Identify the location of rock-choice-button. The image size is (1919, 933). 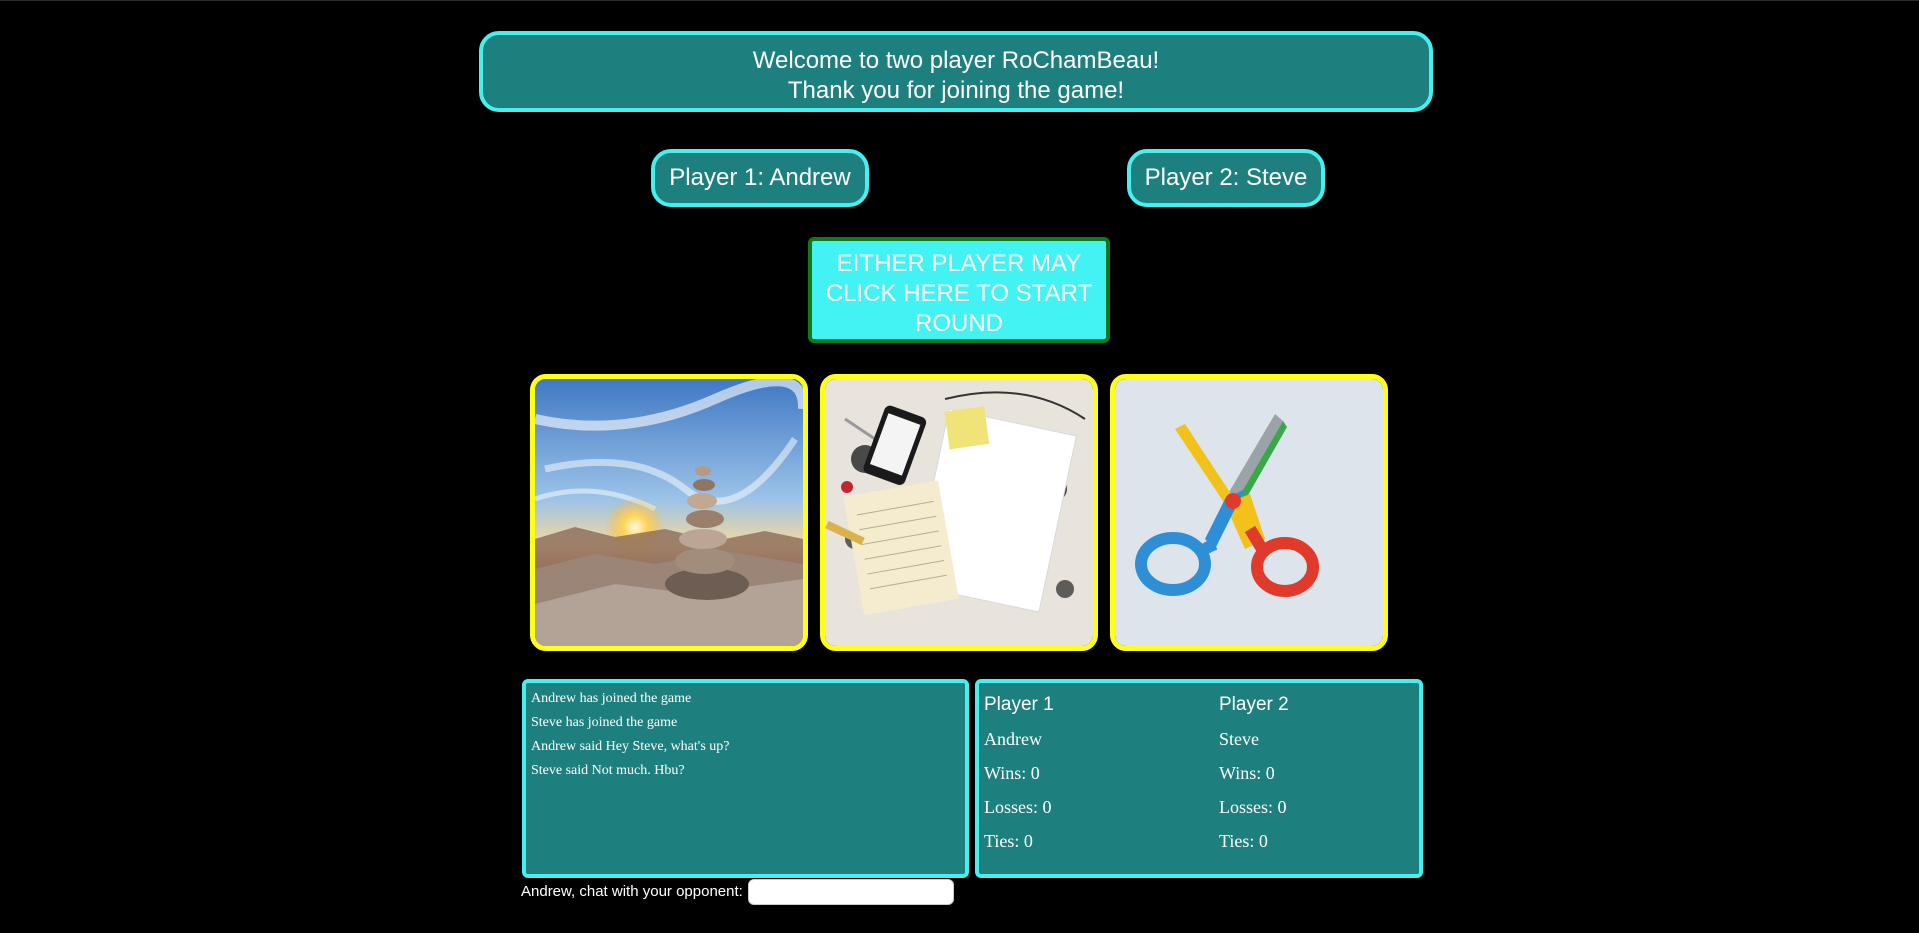
(669, 512).